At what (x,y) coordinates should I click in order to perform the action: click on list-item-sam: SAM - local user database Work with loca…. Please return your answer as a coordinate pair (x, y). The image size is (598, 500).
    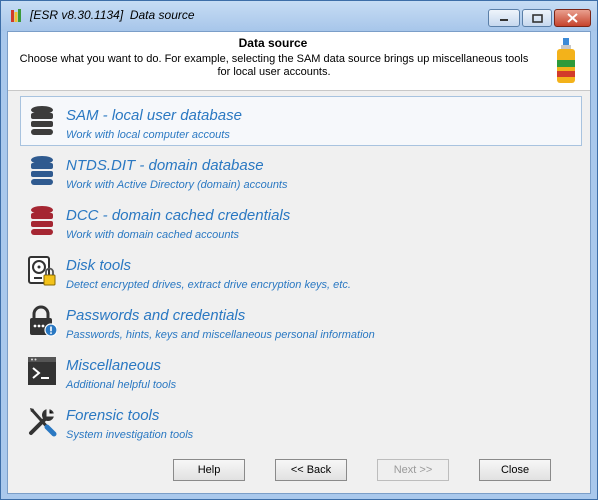
    Looking at the image, I should click on (301, 121).